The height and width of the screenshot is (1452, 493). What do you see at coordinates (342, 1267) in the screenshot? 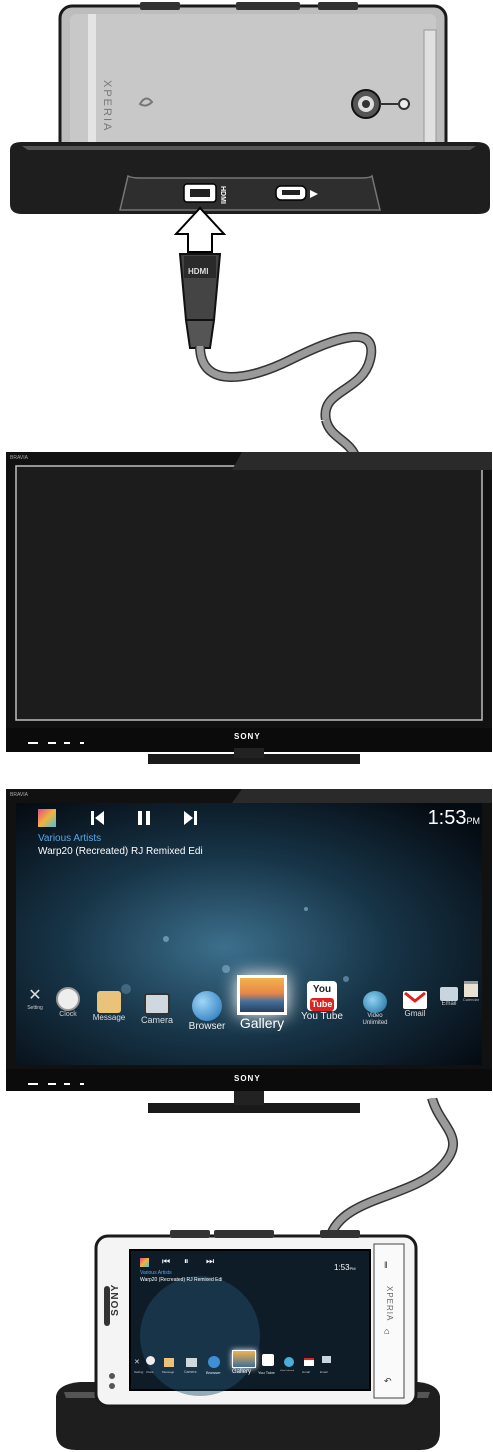
I see `mini-clock-time: 1:53` at bounding box center [342, 1267].